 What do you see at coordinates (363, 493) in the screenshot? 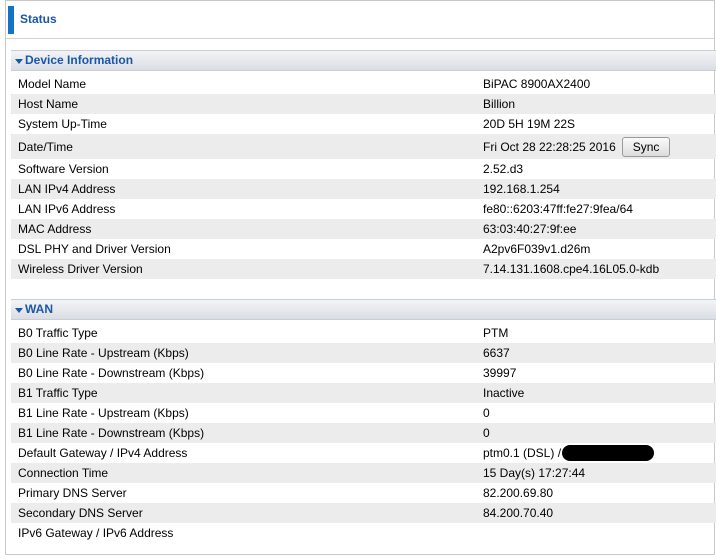
I see `wan-row-primary-dns: Primary DNS Server 82.200.69.80` at bounding box center [363, 493].